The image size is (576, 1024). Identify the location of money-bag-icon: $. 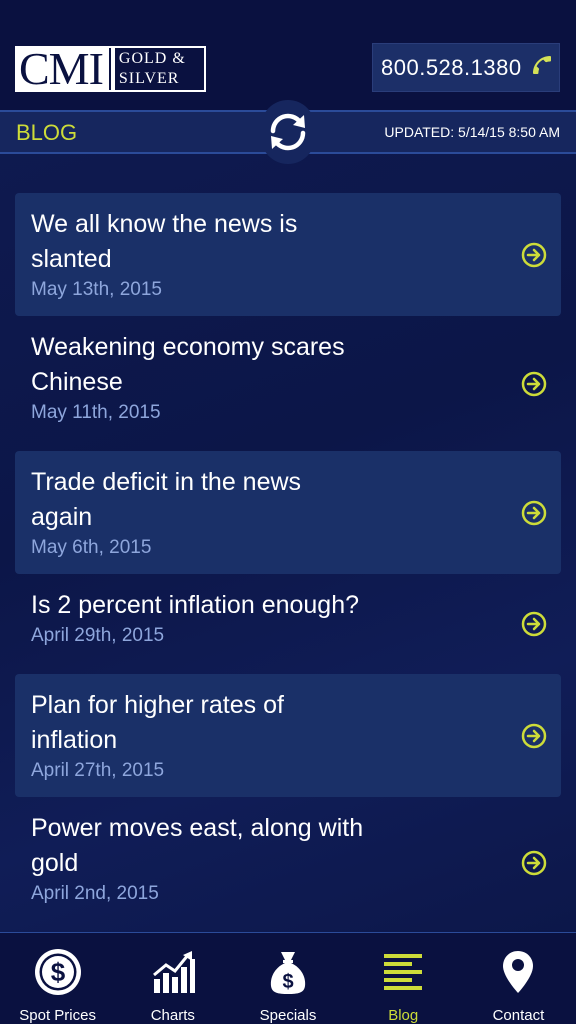
(288, 972).